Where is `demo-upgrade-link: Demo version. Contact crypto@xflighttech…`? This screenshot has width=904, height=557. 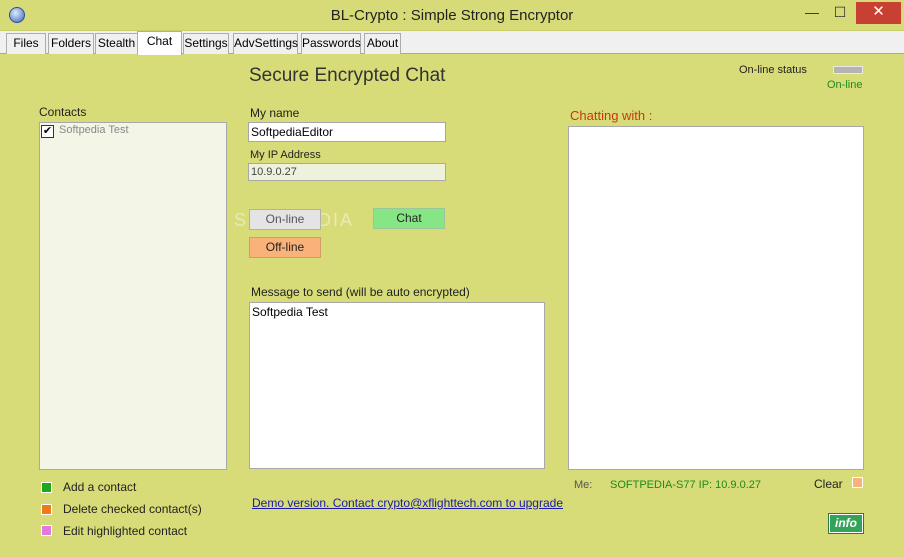
demo-upgrade-link: Demo version. Contact crypto@xflighttech… is located at coordinates (407, 503).